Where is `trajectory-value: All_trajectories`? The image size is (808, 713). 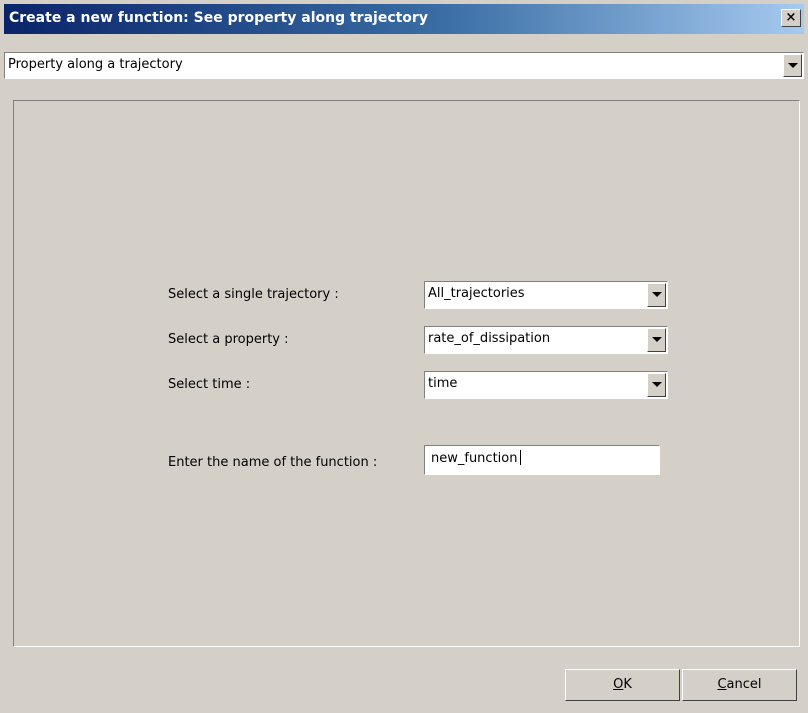
trajectory-value: All_trajectories is located at coordinates (476, 293).